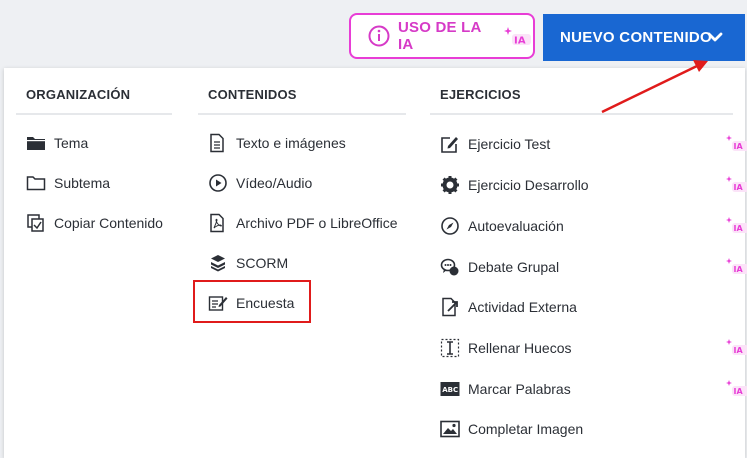 This screenshot has height=458, width=747. I want to click on menu-item-texto-imagenes: Texto e imágenes, so click(277, 143).